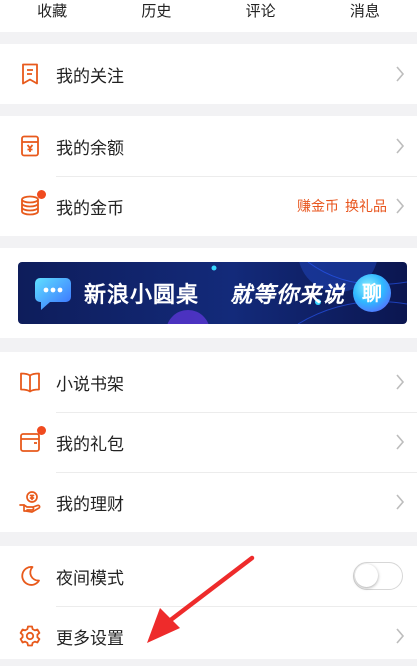  What do you see at coordinates (208, 206) in the screenshot?
I see `menu-item-coins: 我的金币 赚金币 换礼品` at bounding box center [208, 206].